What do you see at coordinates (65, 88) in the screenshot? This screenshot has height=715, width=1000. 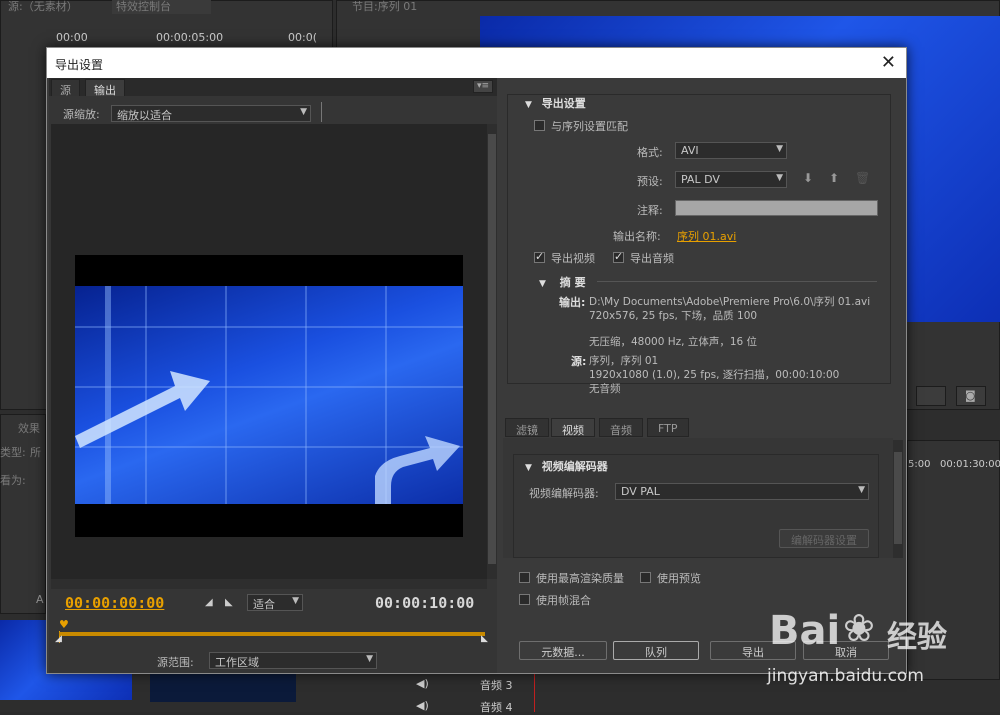 I see `tab-source: 源` at bounding box center [65, 88].